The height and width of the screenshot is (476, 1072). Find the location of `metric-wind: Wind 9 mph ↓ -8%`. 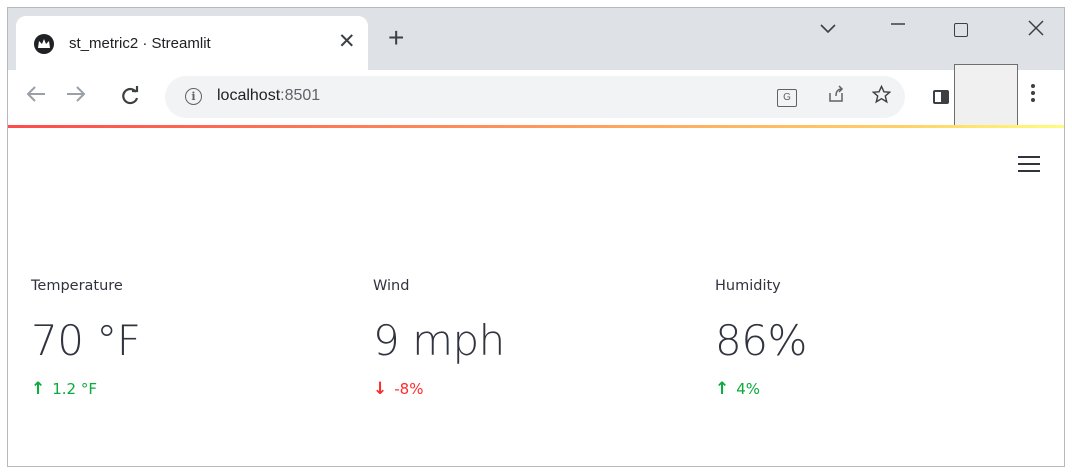

metric-wind: Wind 9 mph ↓ -8% is located at coordinates (439, 337).